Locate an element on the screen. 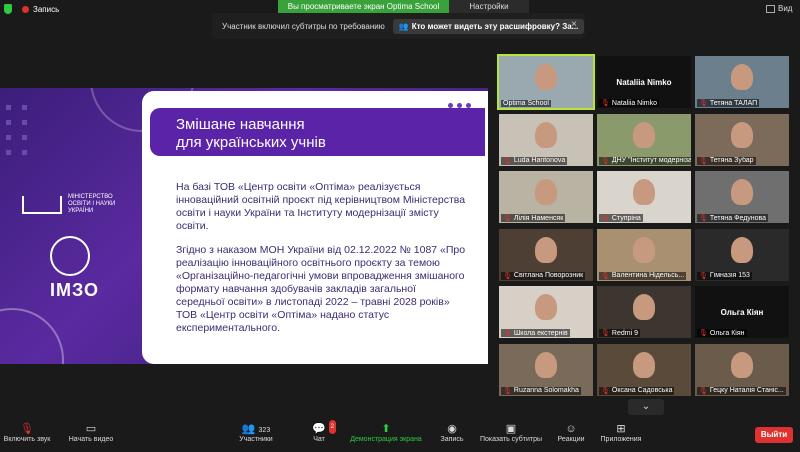 Image resolution: width=800 pixels, height=452 pixels. leave-button: Выйти is located at coordinates (774, 435).